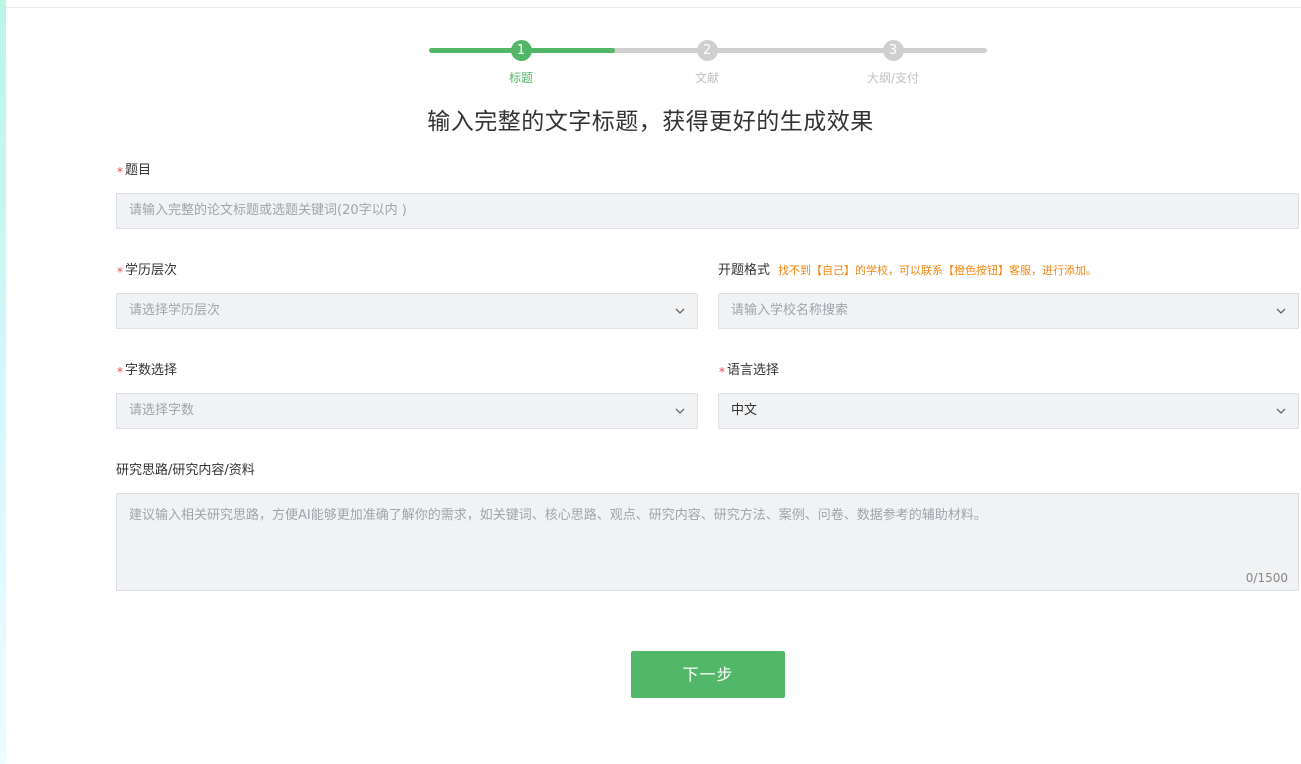  I want to click on step-outline-payment: 3 大纲/支付, so click(893, 63).